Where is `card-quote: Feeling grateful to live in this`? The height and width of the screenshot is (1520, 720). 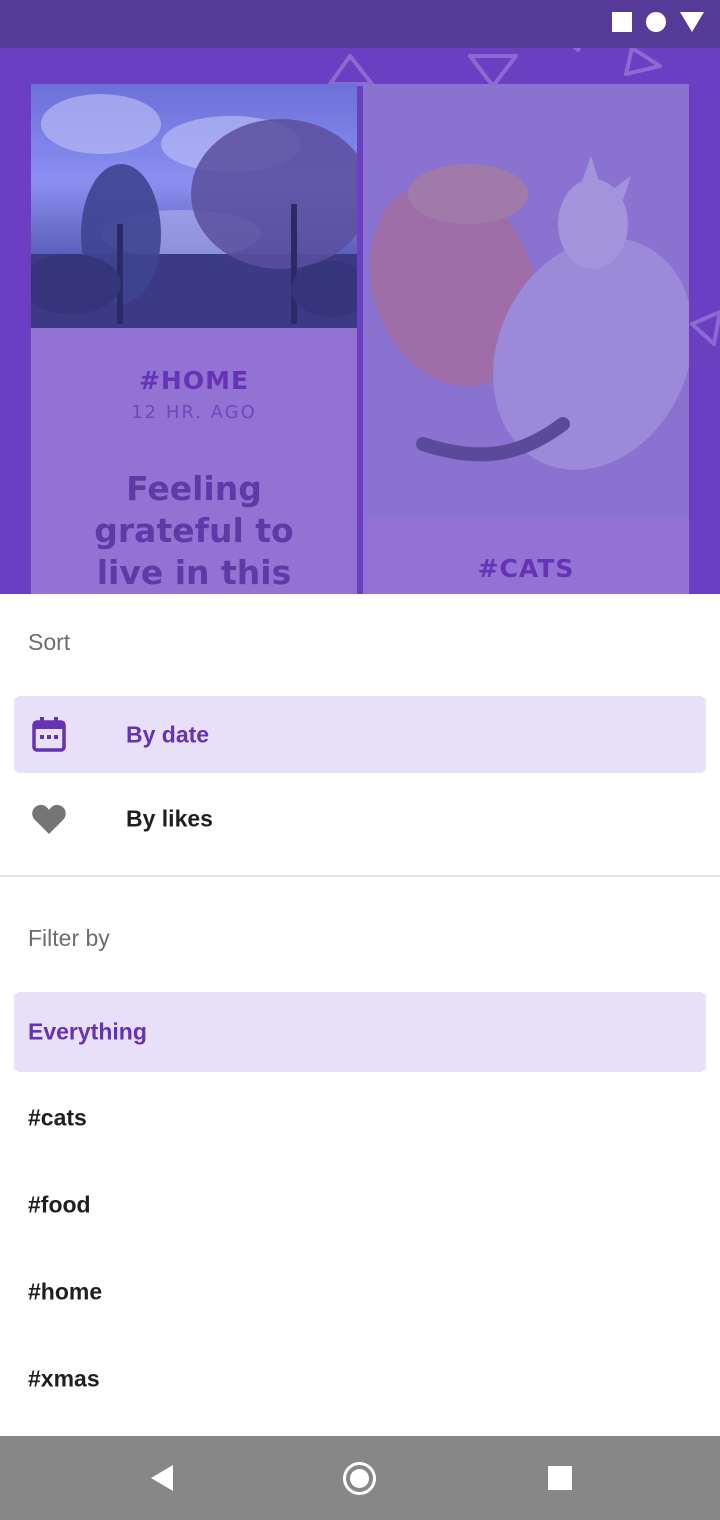 card-quote: Feeling grateful to live in this is located at coordinates (194, 530).